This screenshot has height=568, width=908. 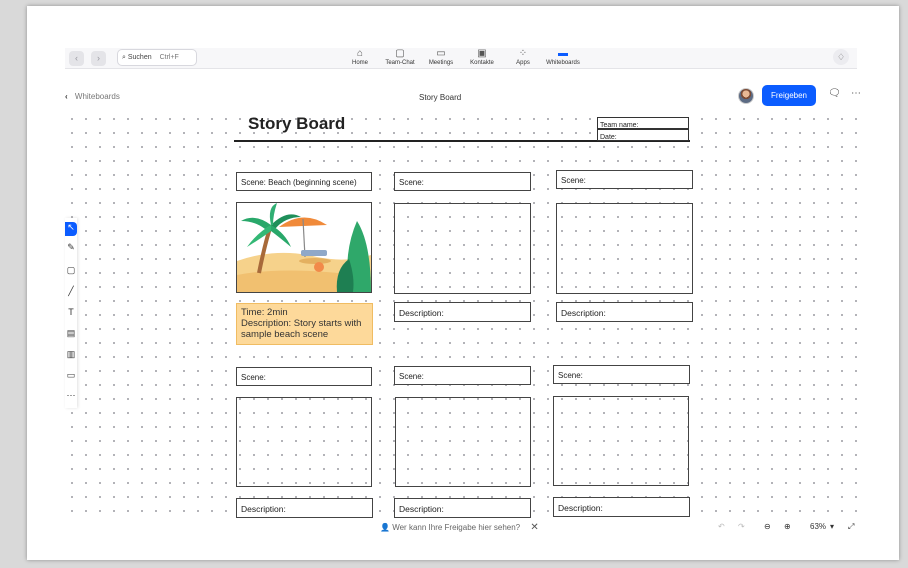 I want to click on apps-icon: ⁘, so click(x=523, y=53).